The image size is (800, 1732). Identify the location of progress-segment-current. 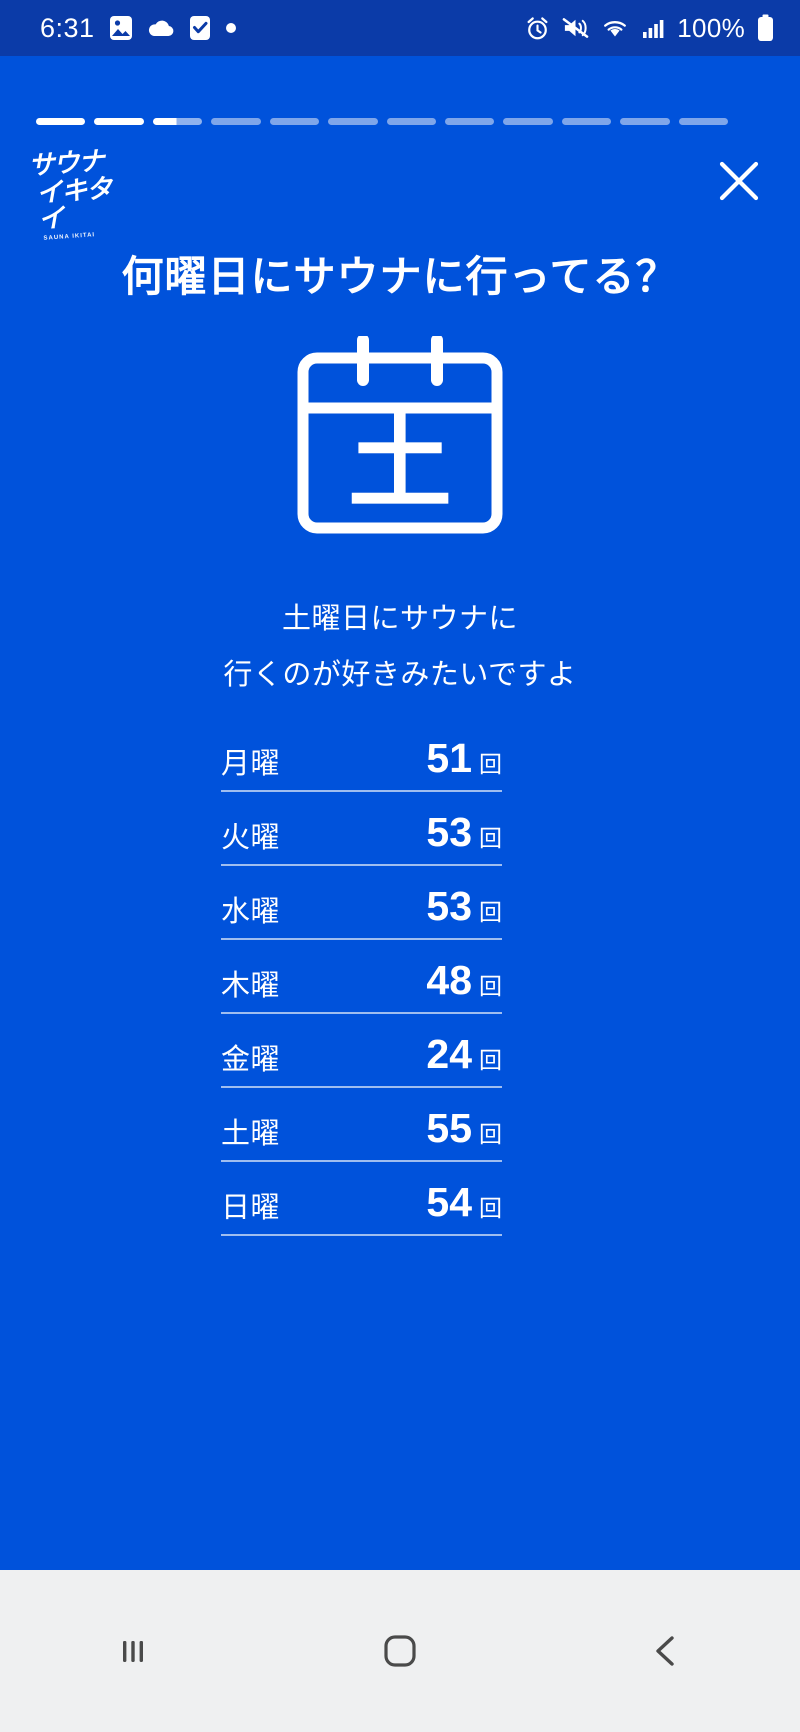
(177, 121).